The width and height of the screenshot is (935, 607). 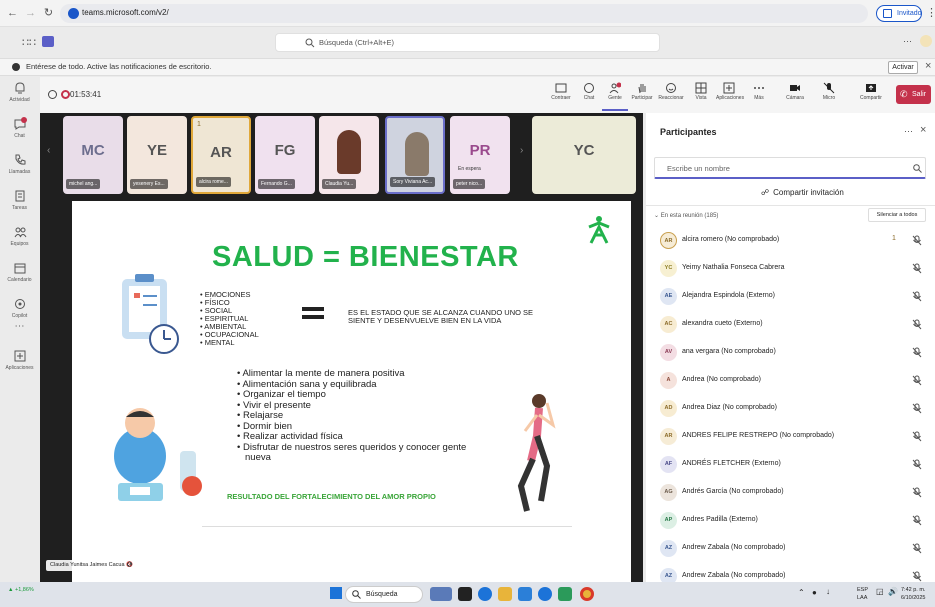 What do you see at coordinates (802, 192) in the screenshot?
I see `share-invite-button: ☍ Compartir invitación` at bounding box center [802, 192].